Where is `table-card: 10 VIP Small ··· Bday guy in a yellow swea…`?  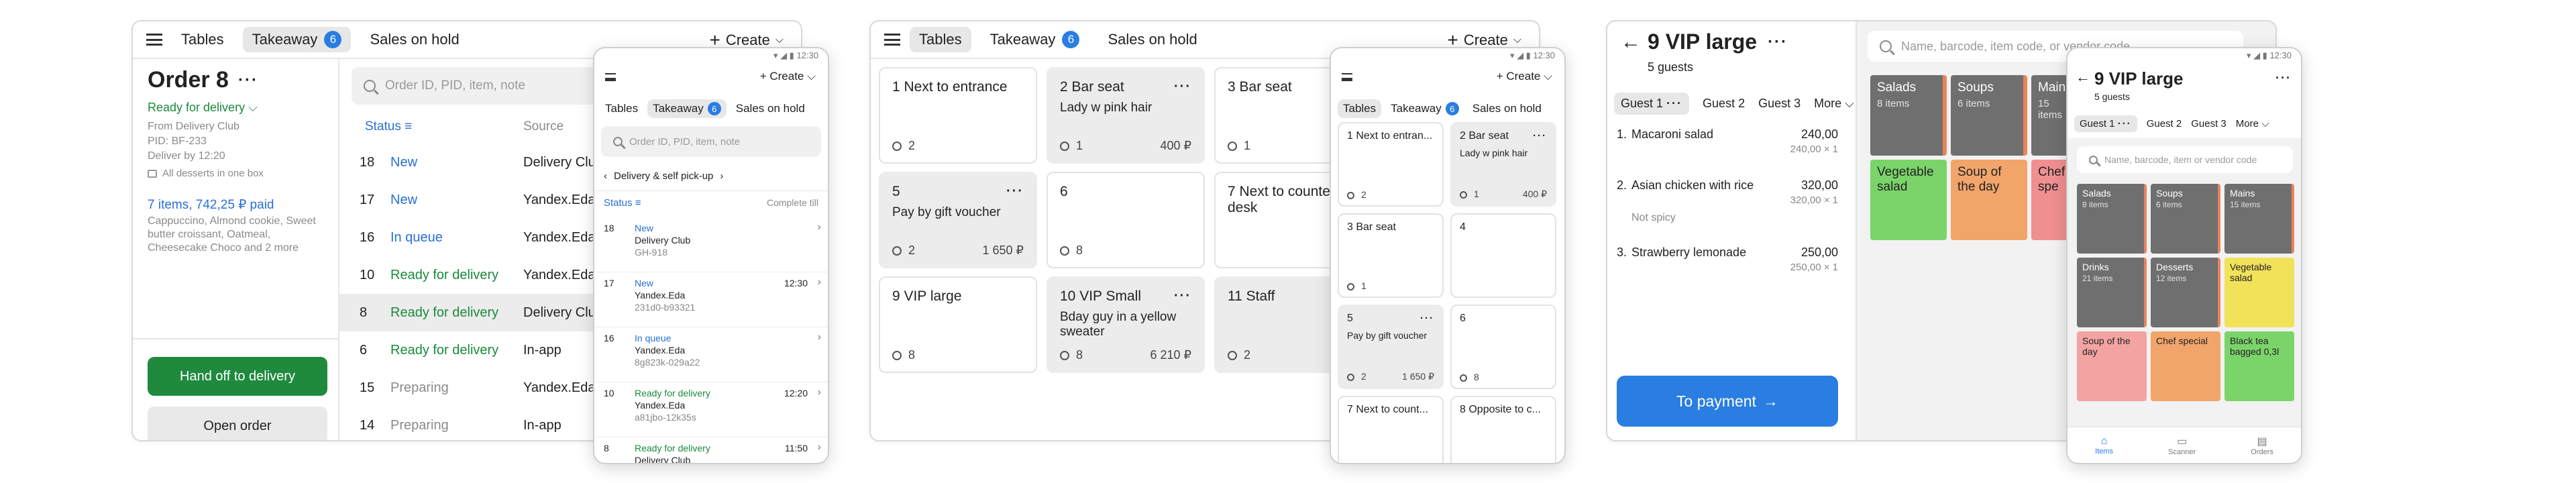 table-card: 10 VIP Small ··· Bday guy in a yellow swea… is located at coordinates (1125, 324).